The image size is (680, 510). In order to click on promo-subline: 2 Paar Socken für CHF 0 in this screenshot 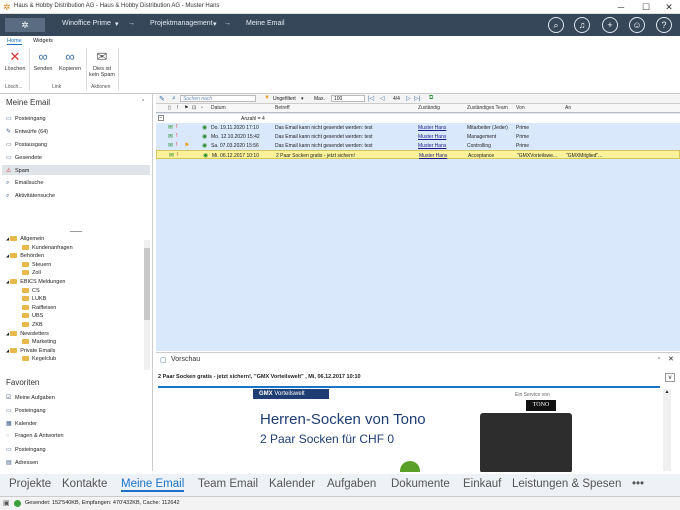, I will do `click(327, 439)`.